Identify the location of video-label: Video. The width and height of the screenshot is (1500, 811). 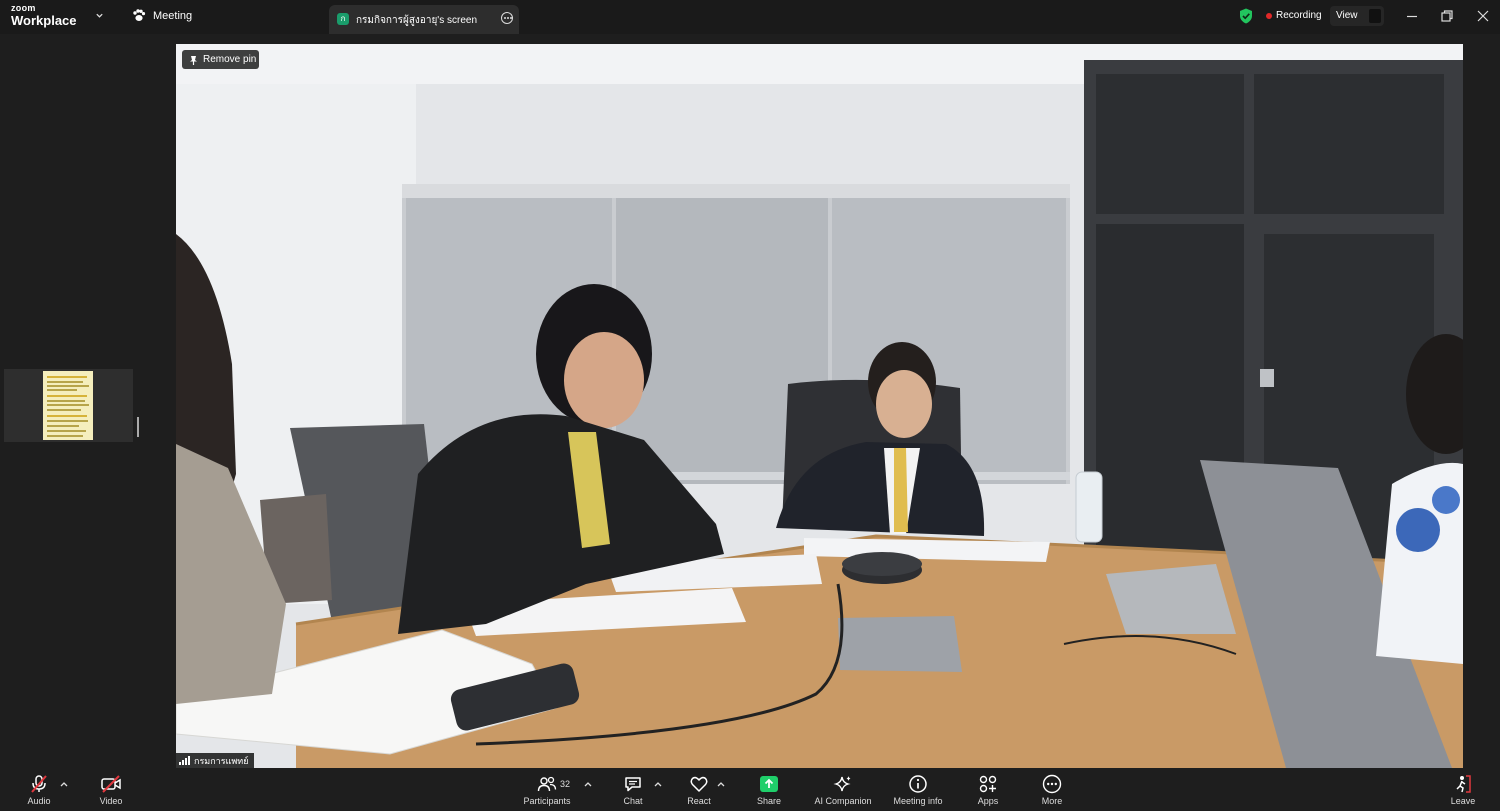
(111, 801).